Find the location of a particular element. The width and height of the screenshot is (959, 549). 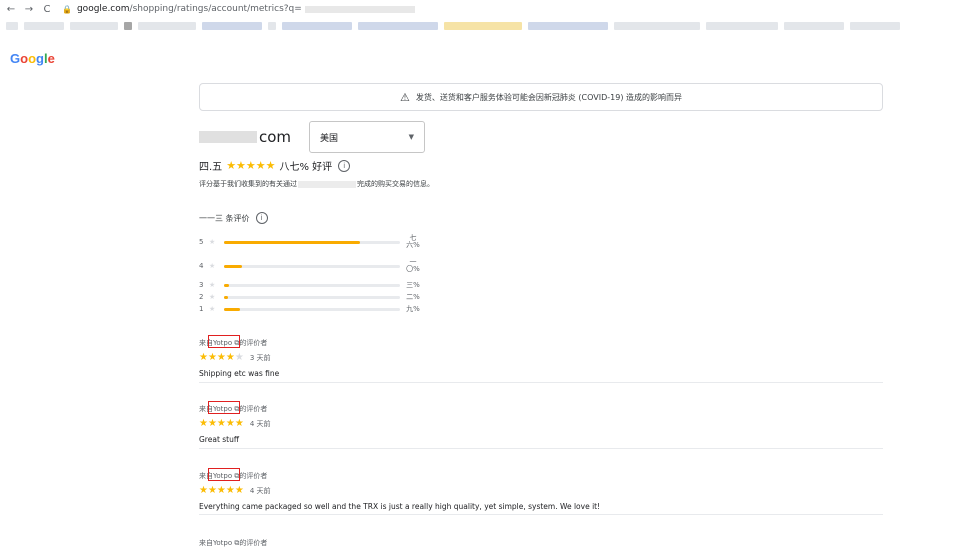

notice-text: 发货、送货和客户服务体验可能会因新冠肺炎 (COVID-19) 造成的影响而异 is located at coordinates (548, 97).